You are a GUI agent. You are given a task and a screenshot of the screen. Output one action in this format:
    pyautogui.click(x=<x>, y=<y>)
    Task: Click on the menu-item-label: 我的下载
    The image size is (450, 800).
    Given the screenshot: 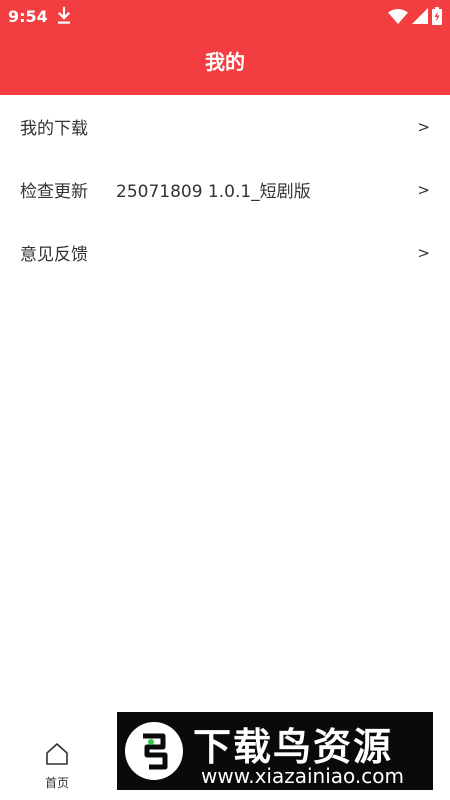 What is the action you would take?
    pyautogui.click(x=54, y=129)
    